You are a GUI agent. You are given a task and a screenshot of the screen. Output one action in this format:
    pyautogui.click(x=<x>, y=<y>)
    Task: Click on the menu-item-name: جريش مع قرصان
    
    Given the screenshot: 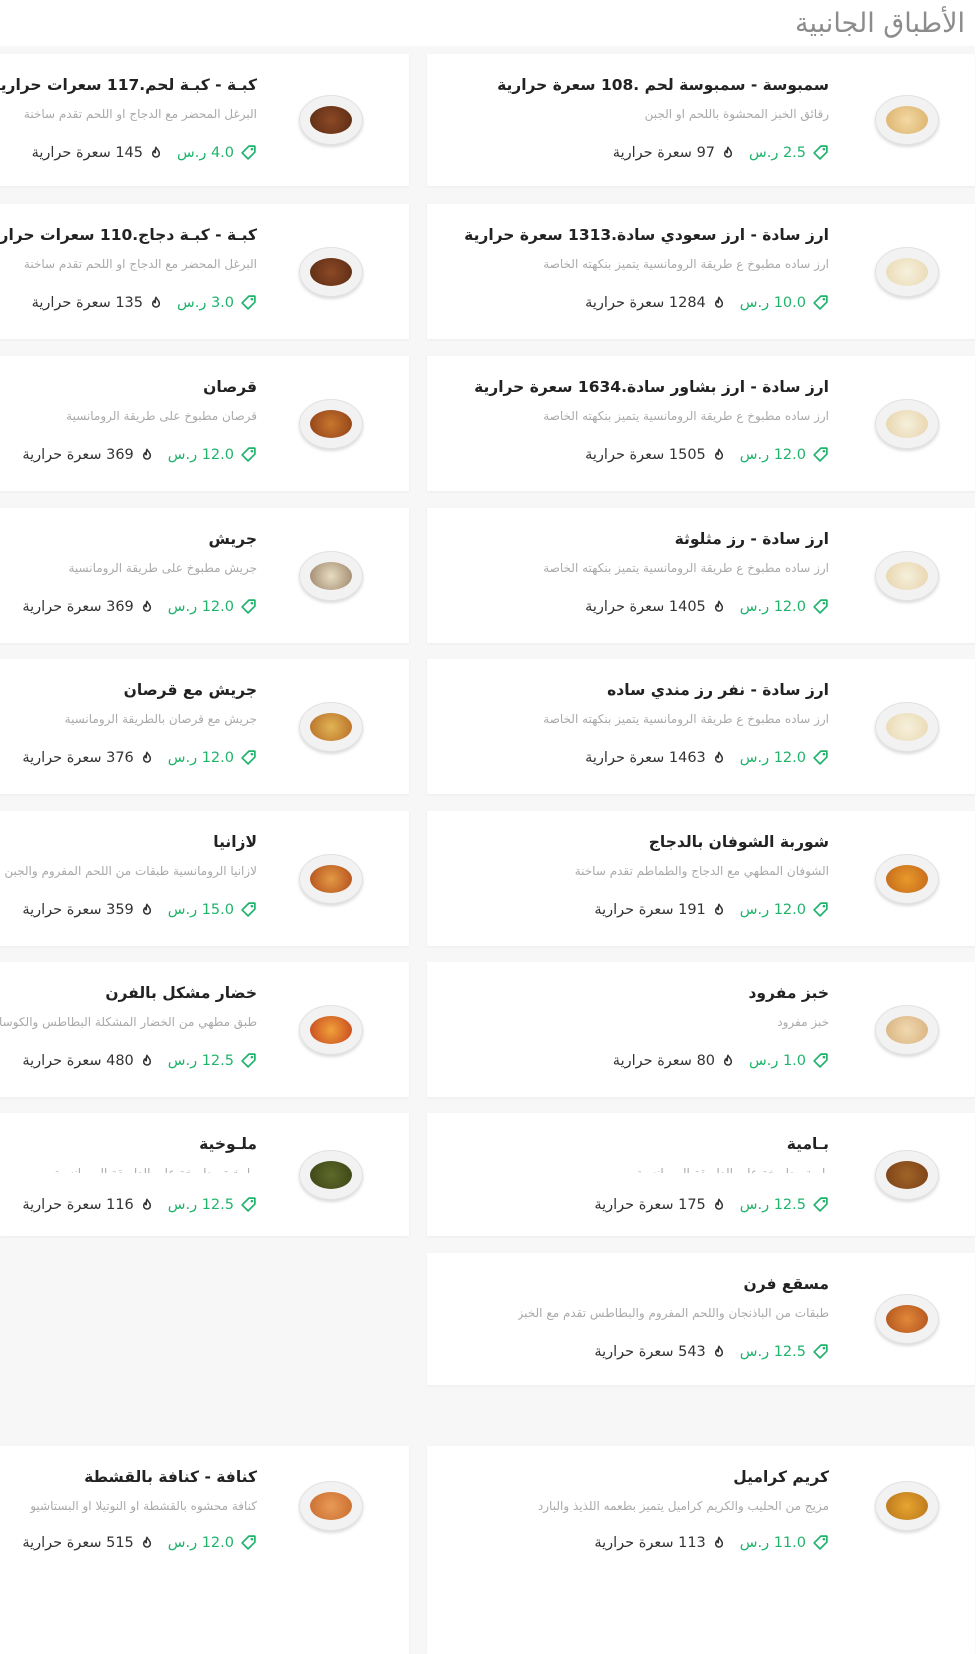 What is the action you would take?
    pyautogui.click(x=191, y=690)
    